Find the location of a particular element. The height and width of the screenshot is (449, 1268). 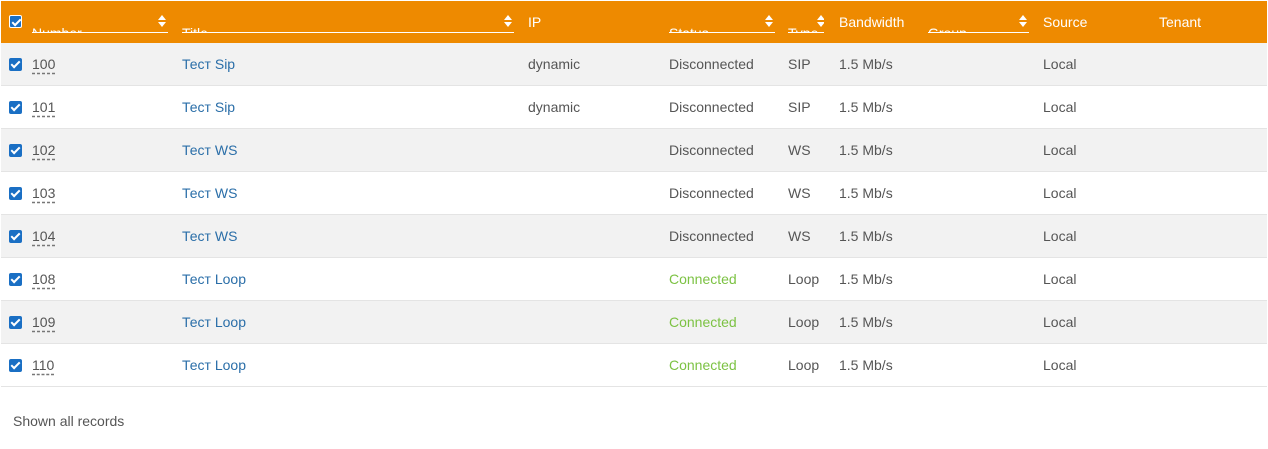

cell-number: 104 is located at coordinates (92, 236).